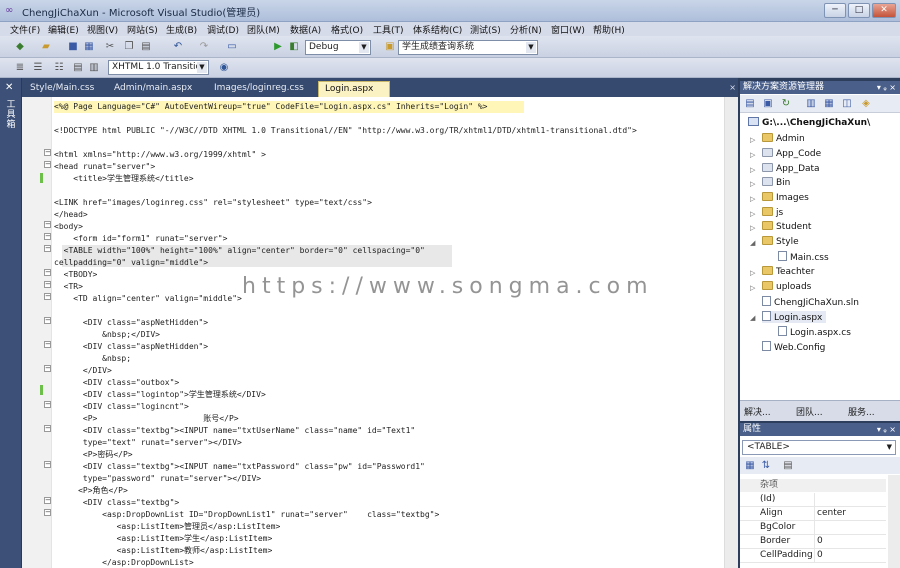 This screenshot has height=568, width=900. What do you see at coordinates (338, 47) in the screenshot?
I see `solution-configuration-combo: Debug ▼` at bounding box center [338, 47].